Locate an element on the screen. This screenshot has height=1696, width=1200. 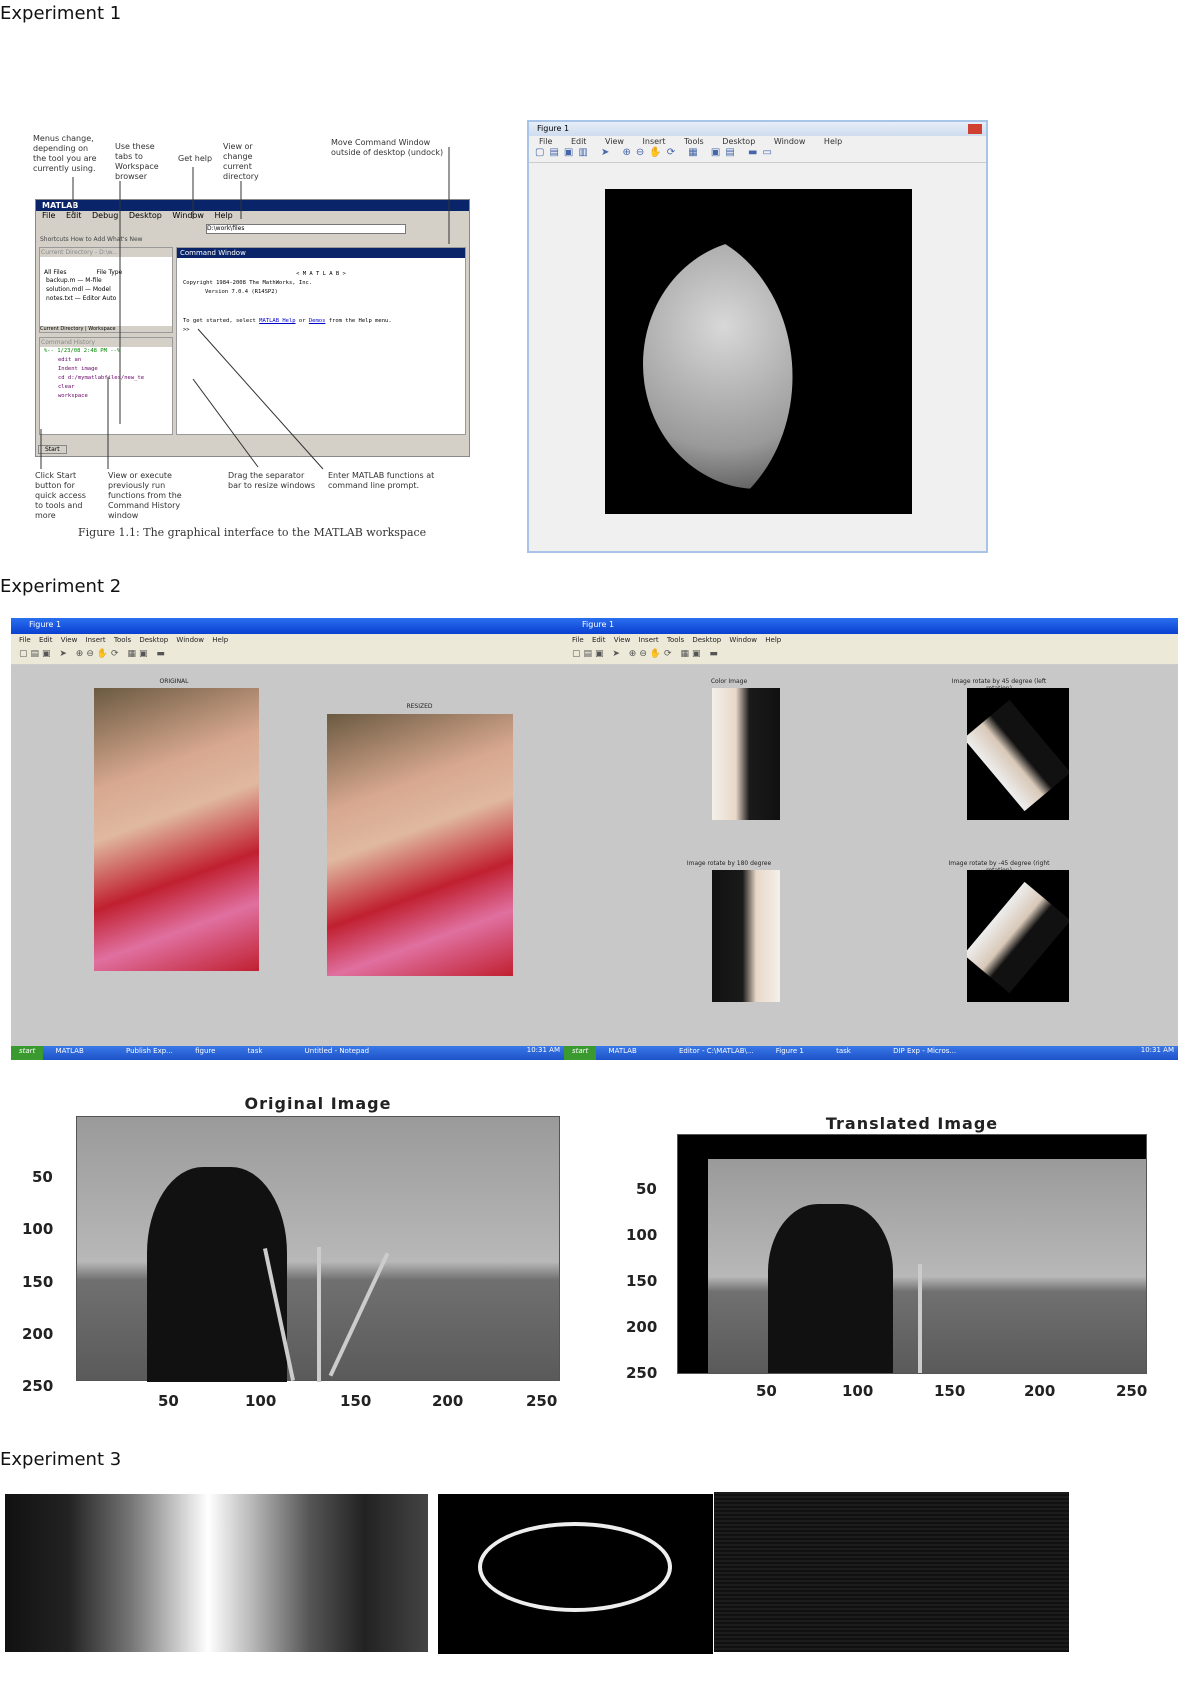
image-caption: Color Image is located at coordinates (729, 681).